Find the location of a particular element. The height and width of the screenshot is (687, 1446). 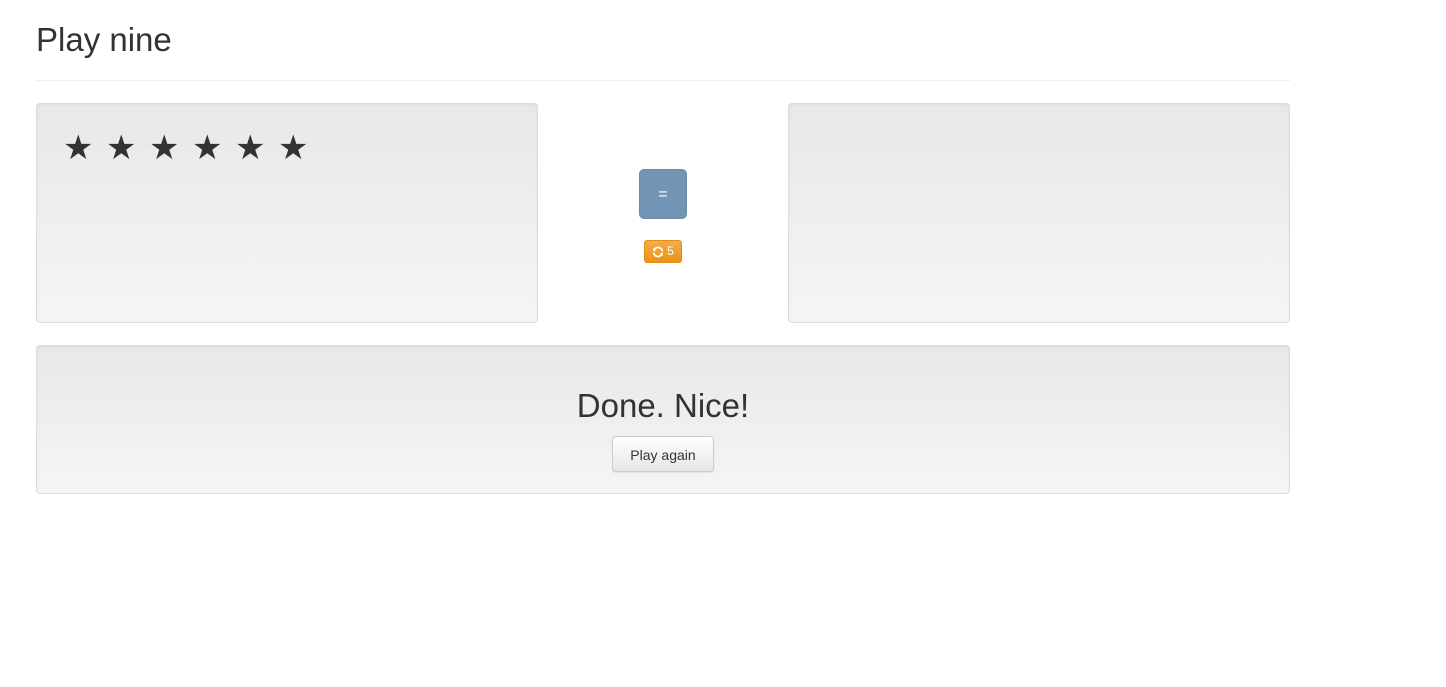

check-answer-button: = is located at coordinates (663, 194).